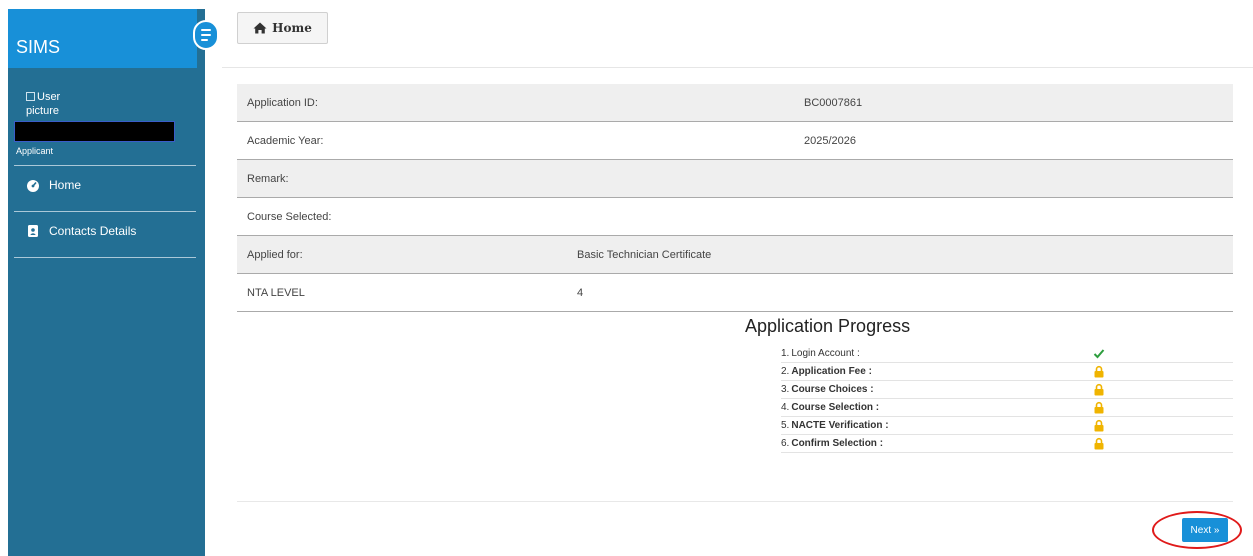  I want to click on broken-image-icon, so click(30, 96).